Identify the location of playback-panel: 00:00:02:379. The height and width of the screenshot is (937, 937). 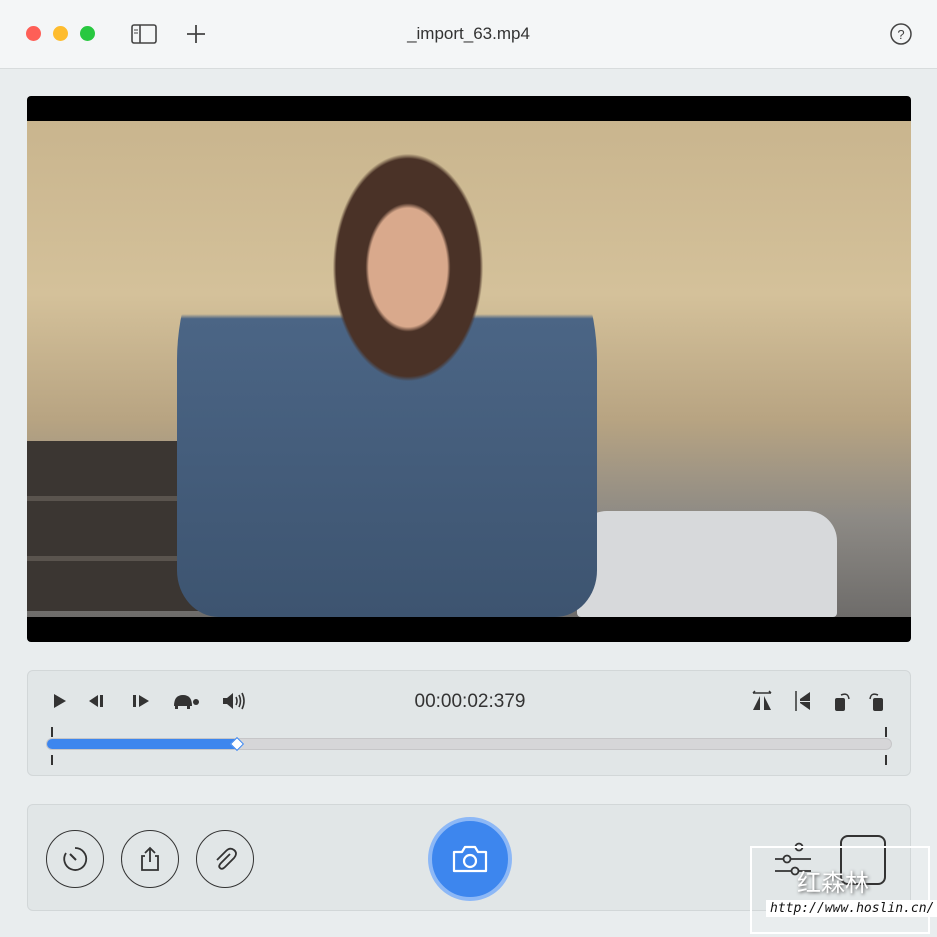
(469, 723).